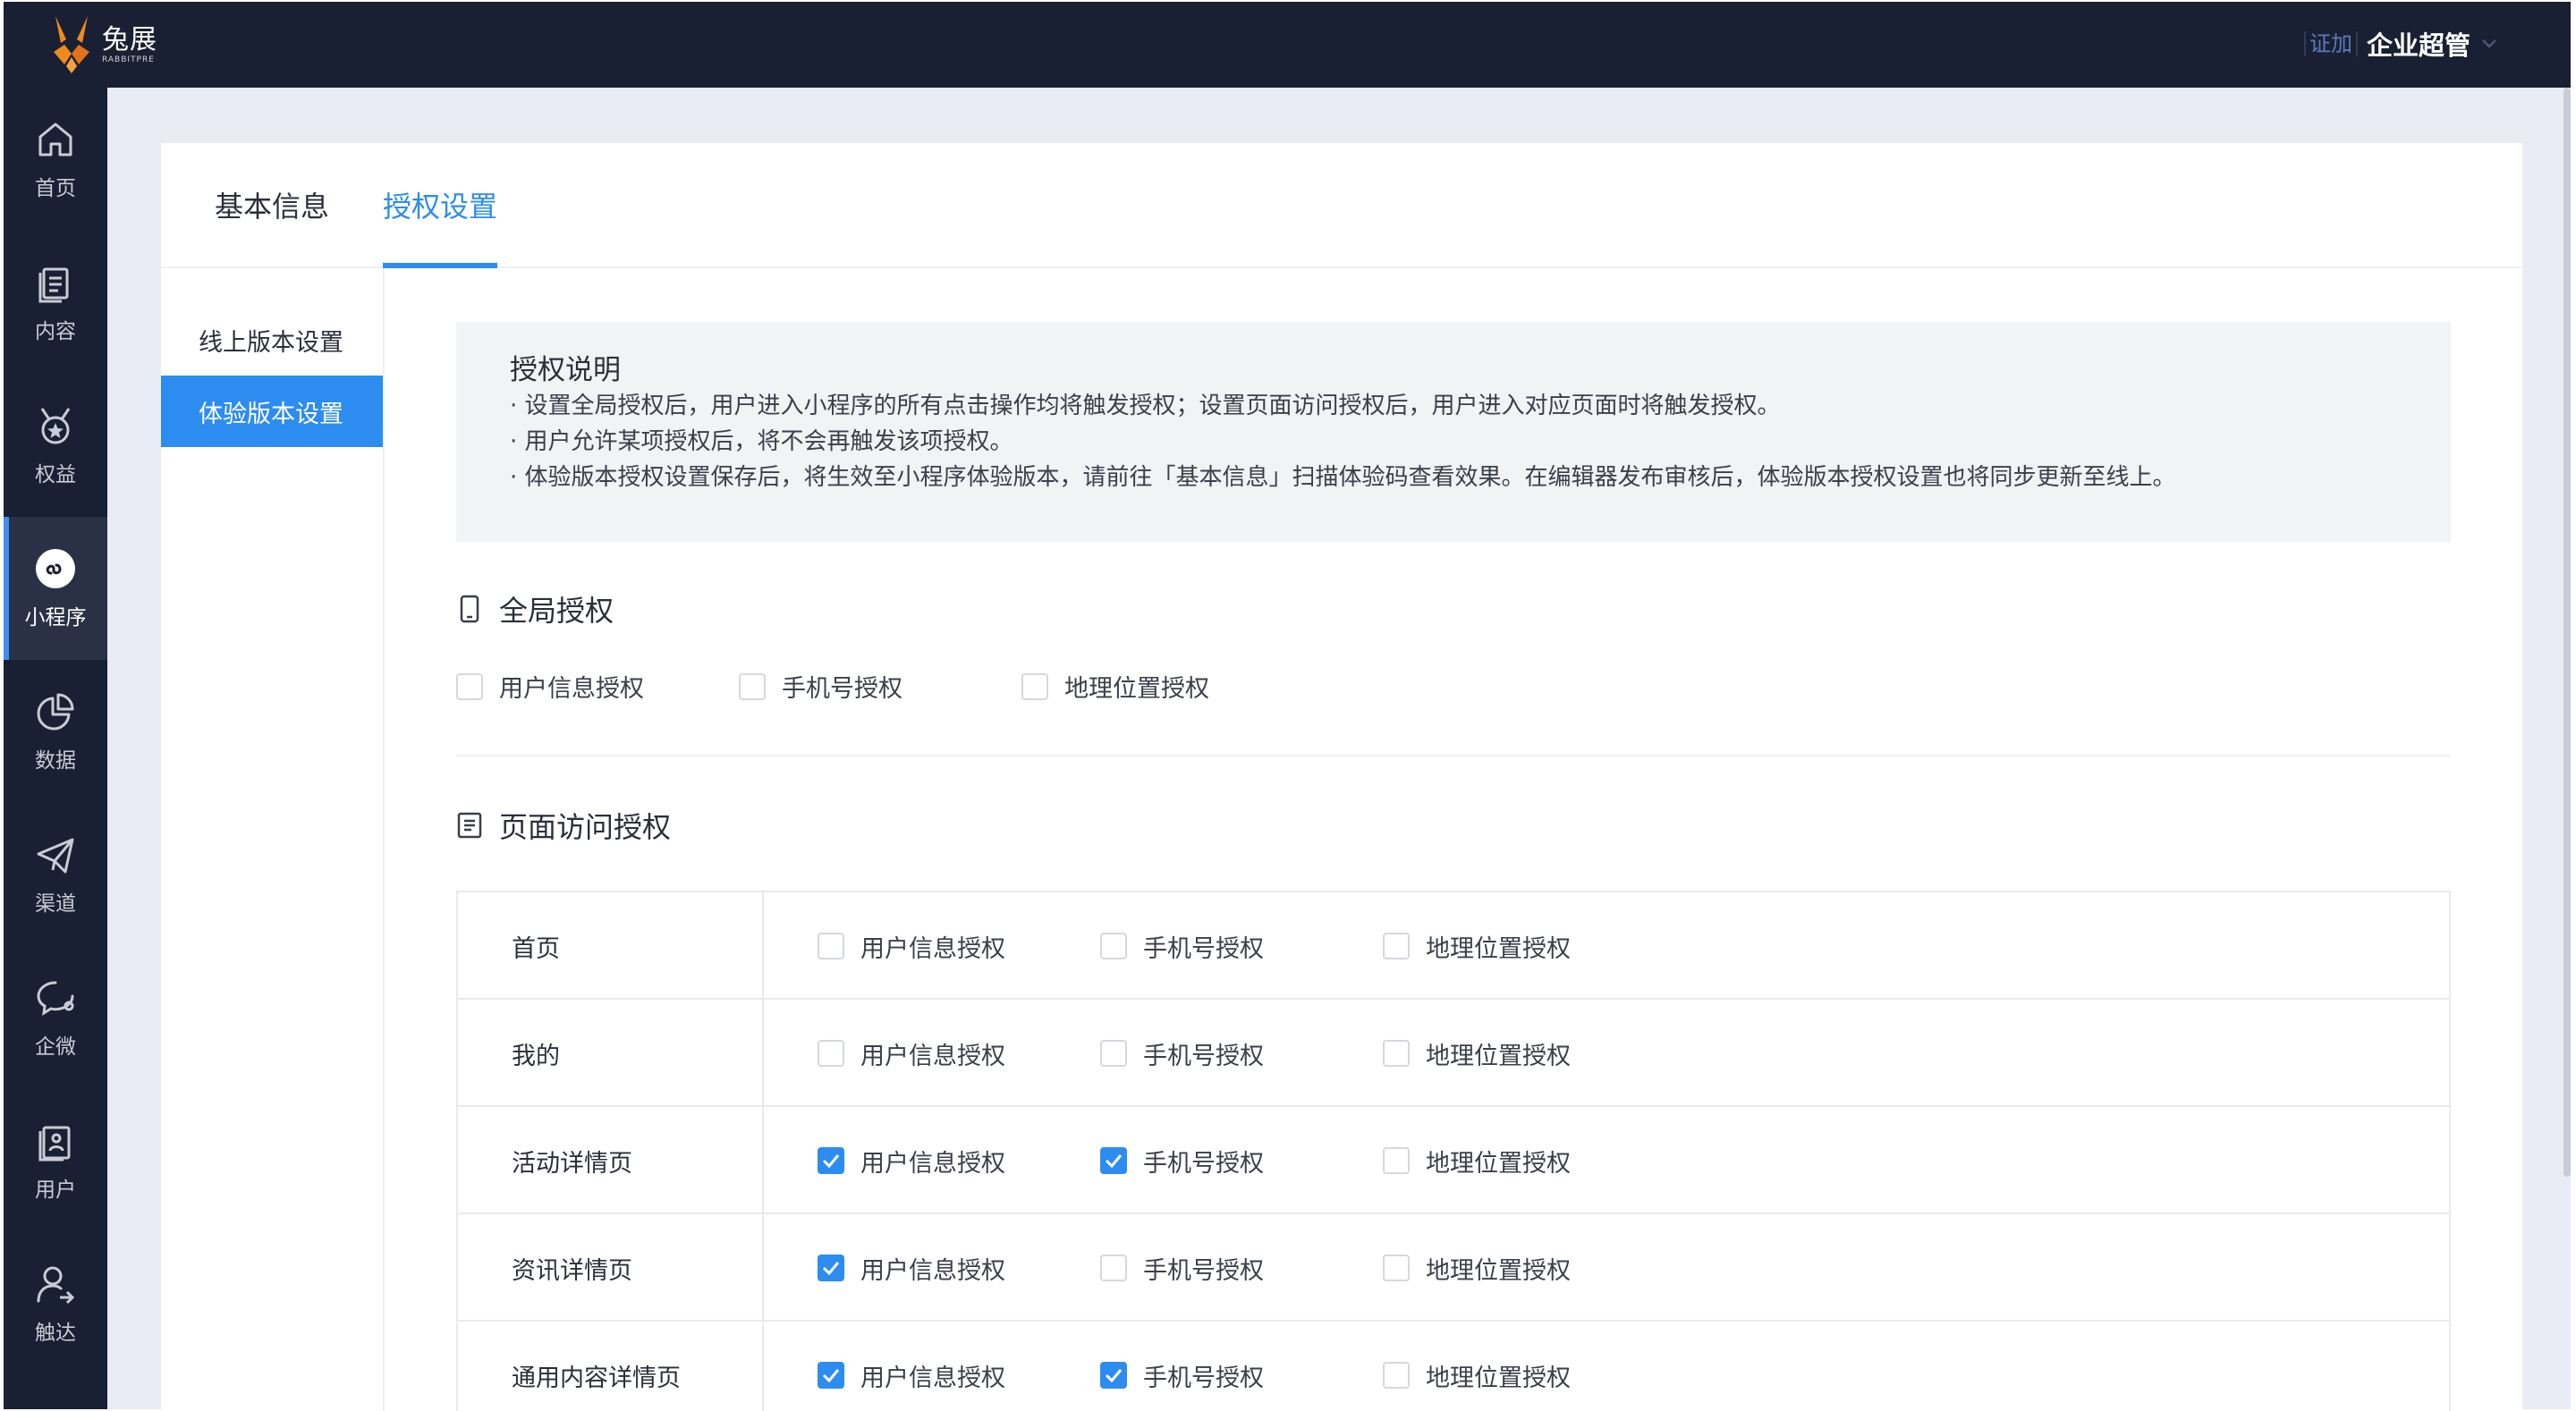  Describe the element at coordinates (55, 426) in the screenshot. I see `medal-icon` at that location.